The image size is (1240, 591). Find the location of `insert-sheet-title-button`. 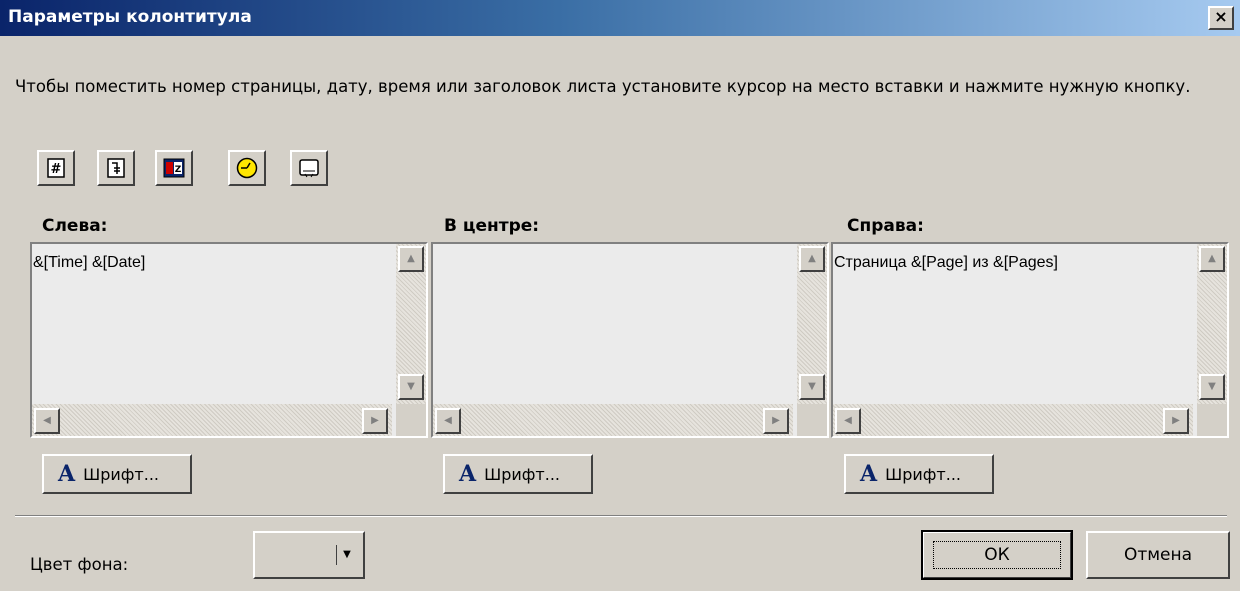

insert-sheet-title-button is located at coordinates (309, 168).